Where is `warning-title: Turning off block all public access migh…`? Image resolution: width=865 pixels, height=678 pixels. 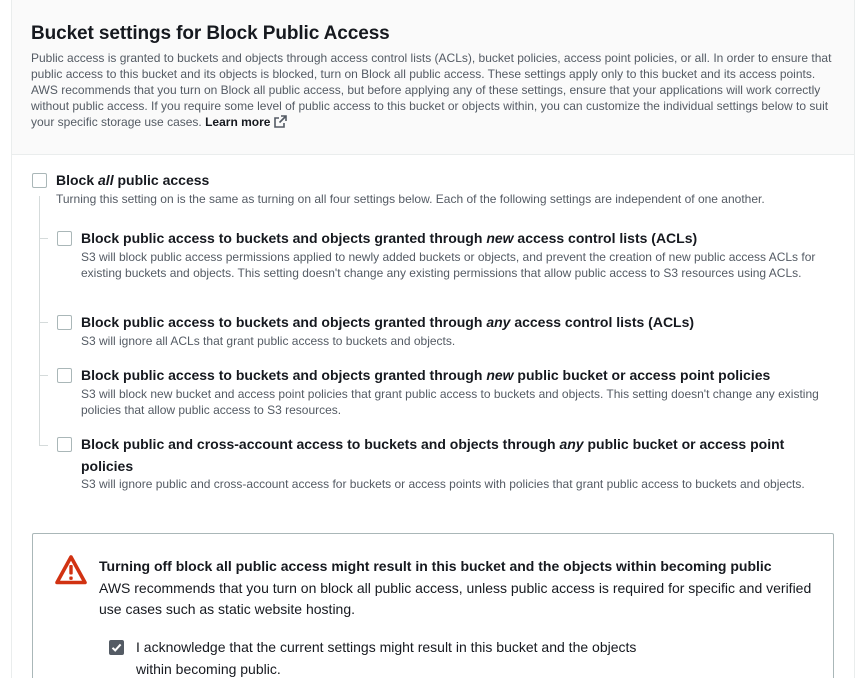 warning-title: Turning off block all public access migh… is located at coordinates (435, 566).